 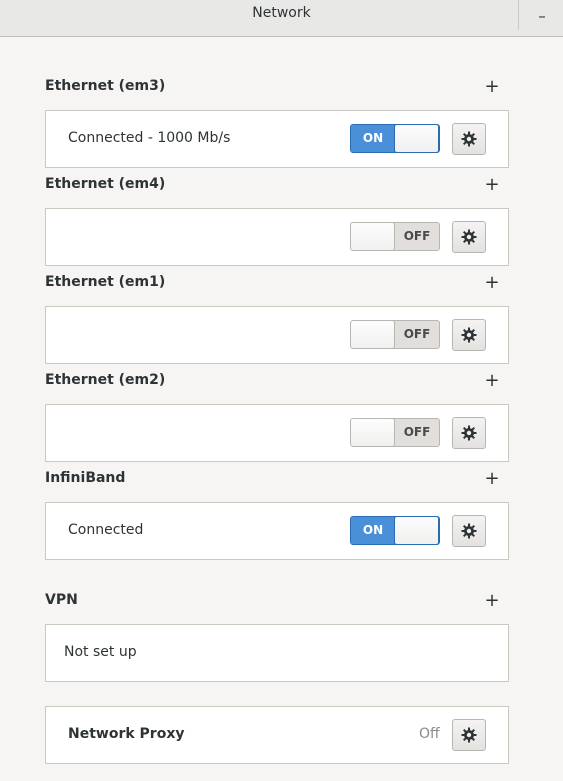 I want to click on settings-button-proxy, so click(x=469, y=735).